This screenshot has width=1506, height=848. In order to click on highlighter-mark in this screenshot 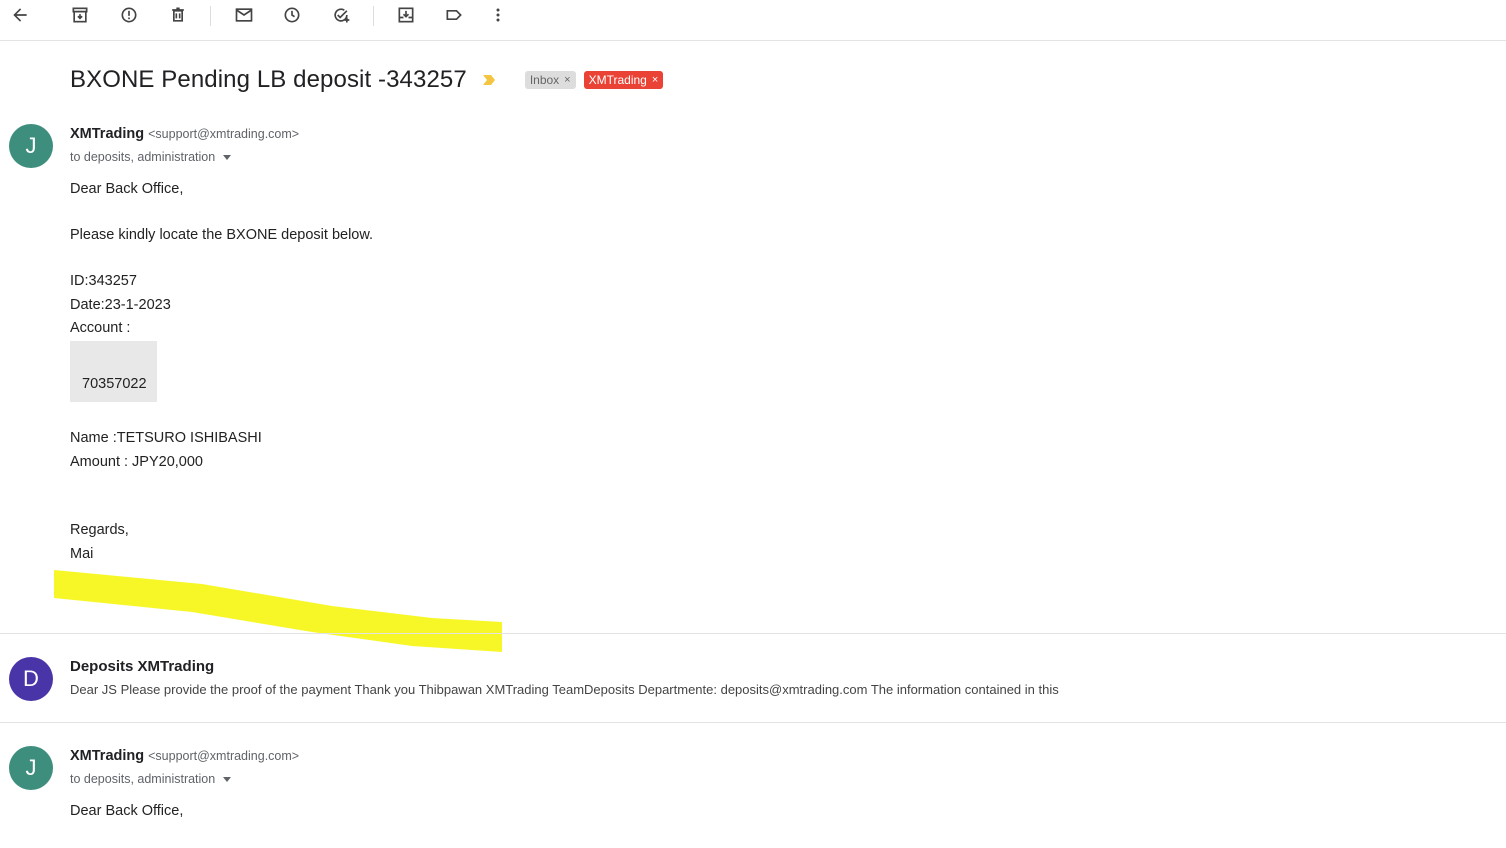, I will do `click(278, 611)`.